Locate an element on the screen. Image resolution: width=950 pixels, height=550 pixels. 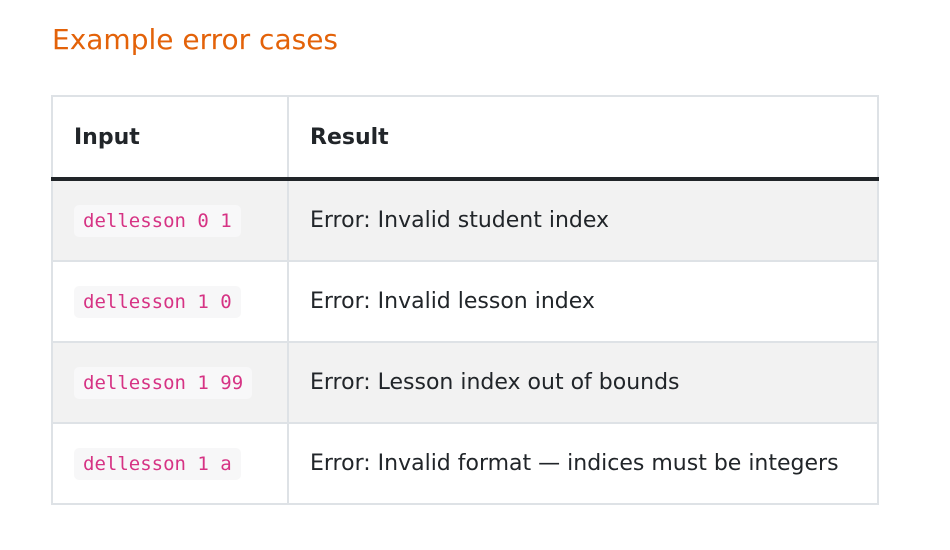
command-code: dellesson 0 1 is located at coordinates (157, 220).